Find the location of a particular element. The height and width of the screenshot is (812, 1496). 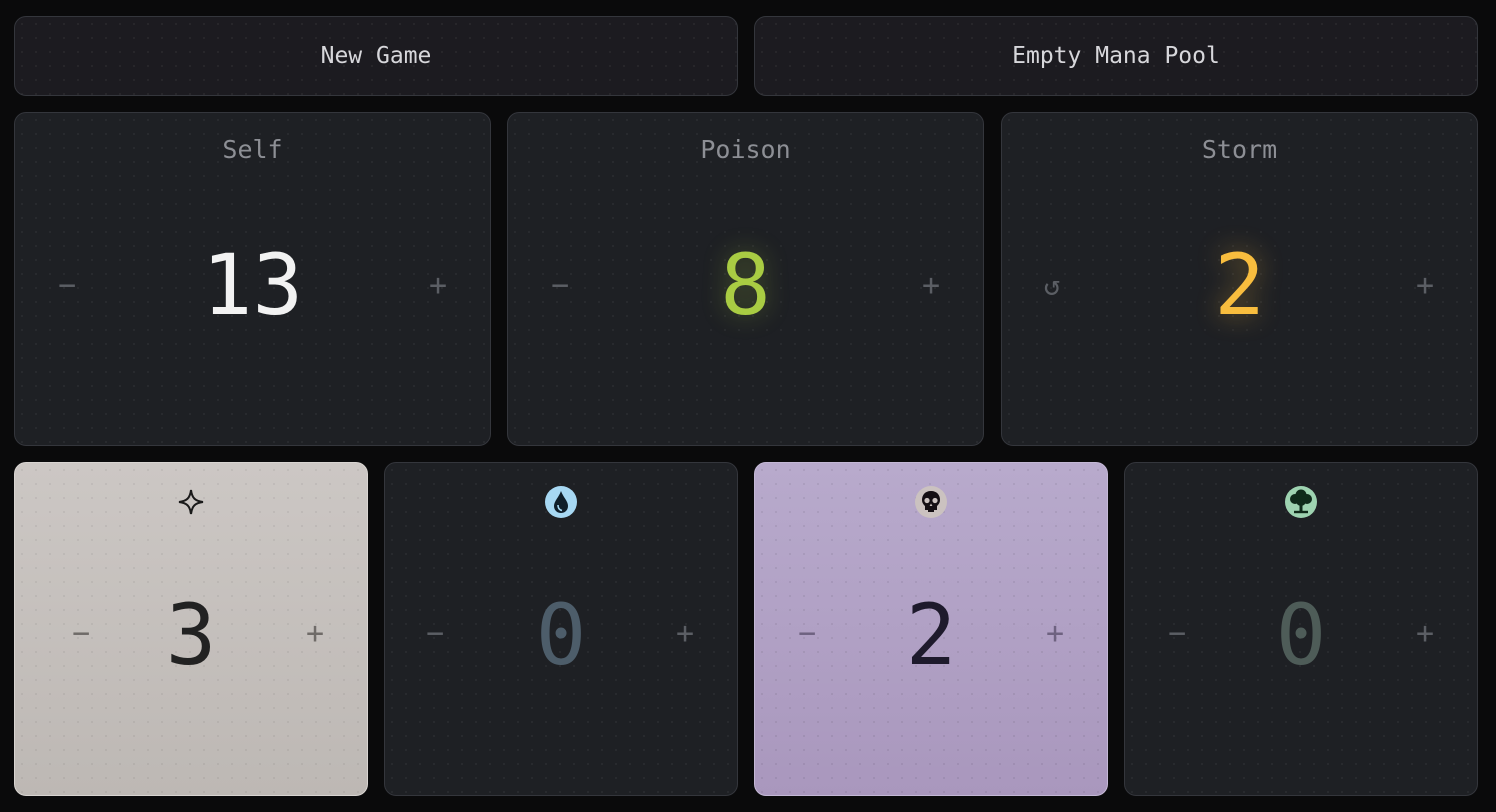

empty-mana-pool-button: Empty Mana Pool is located at coordinates (1116, 56).